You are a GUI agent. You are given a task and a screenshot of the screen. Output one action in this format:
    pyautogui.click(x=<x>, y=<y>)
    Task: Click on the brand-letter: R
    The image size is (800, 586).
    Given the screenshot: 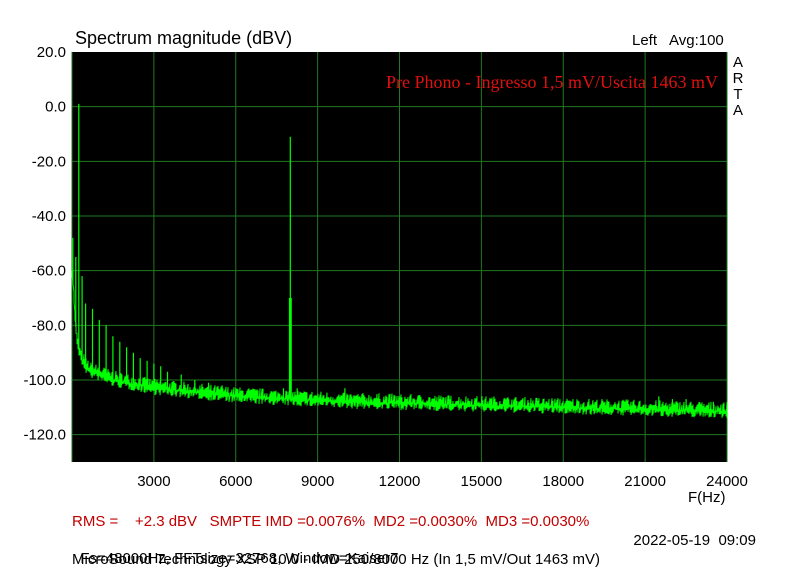 What is the action you would take?
    pyautogui.click(x=738, y=78)
    